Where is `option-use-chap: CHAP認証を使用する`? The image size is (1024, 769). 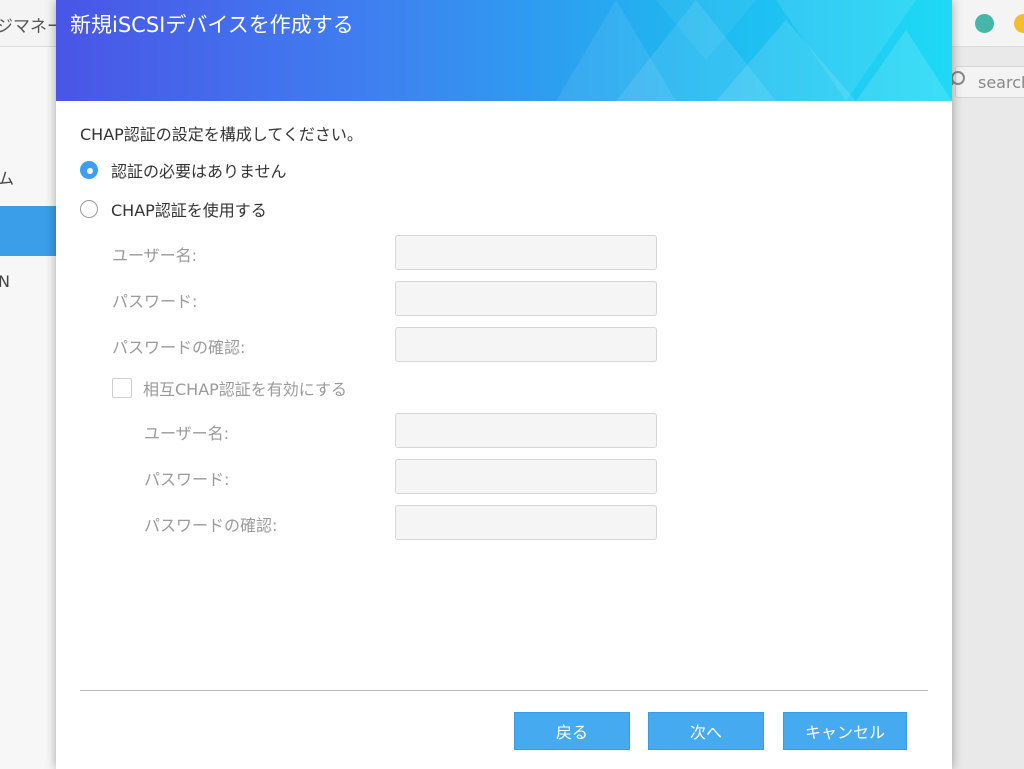
option-use-chap: CHAP認証を使用する is located at coordinates (173, 209).